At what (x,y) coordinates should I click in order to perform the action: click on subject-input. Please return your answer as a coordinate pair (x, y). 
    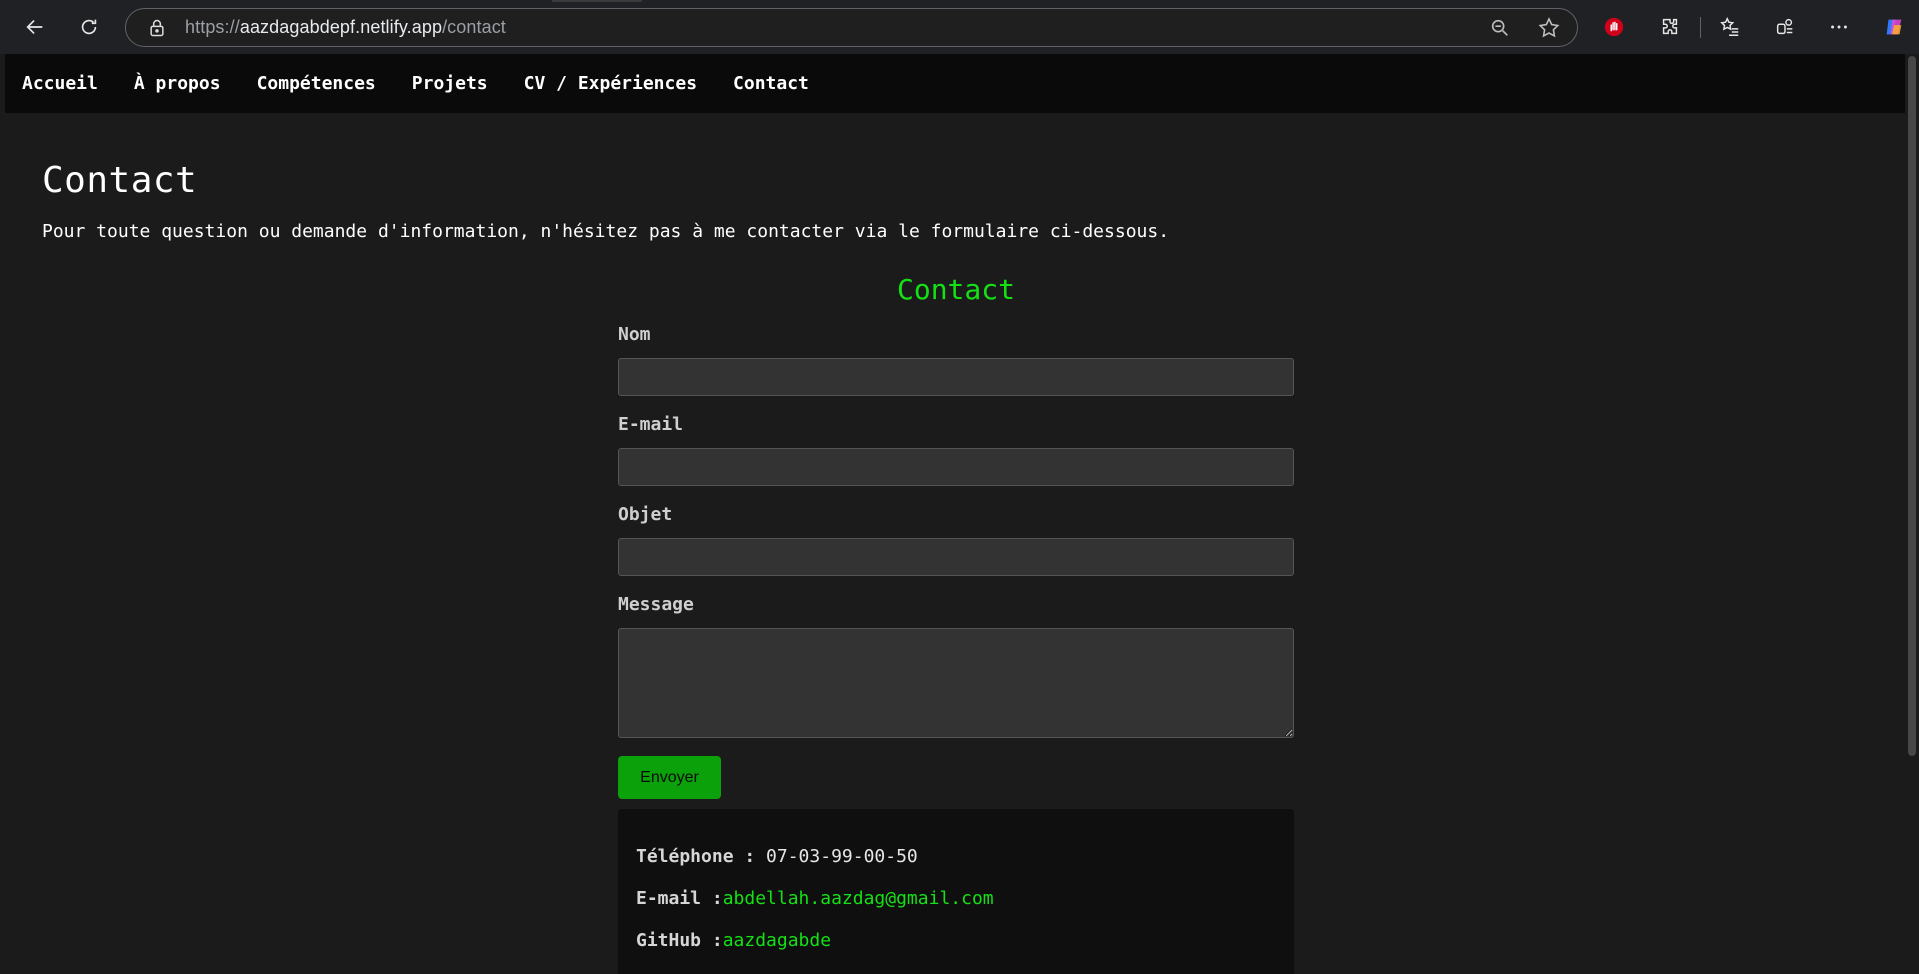
    Looking at the image, I should click on (956, 557).